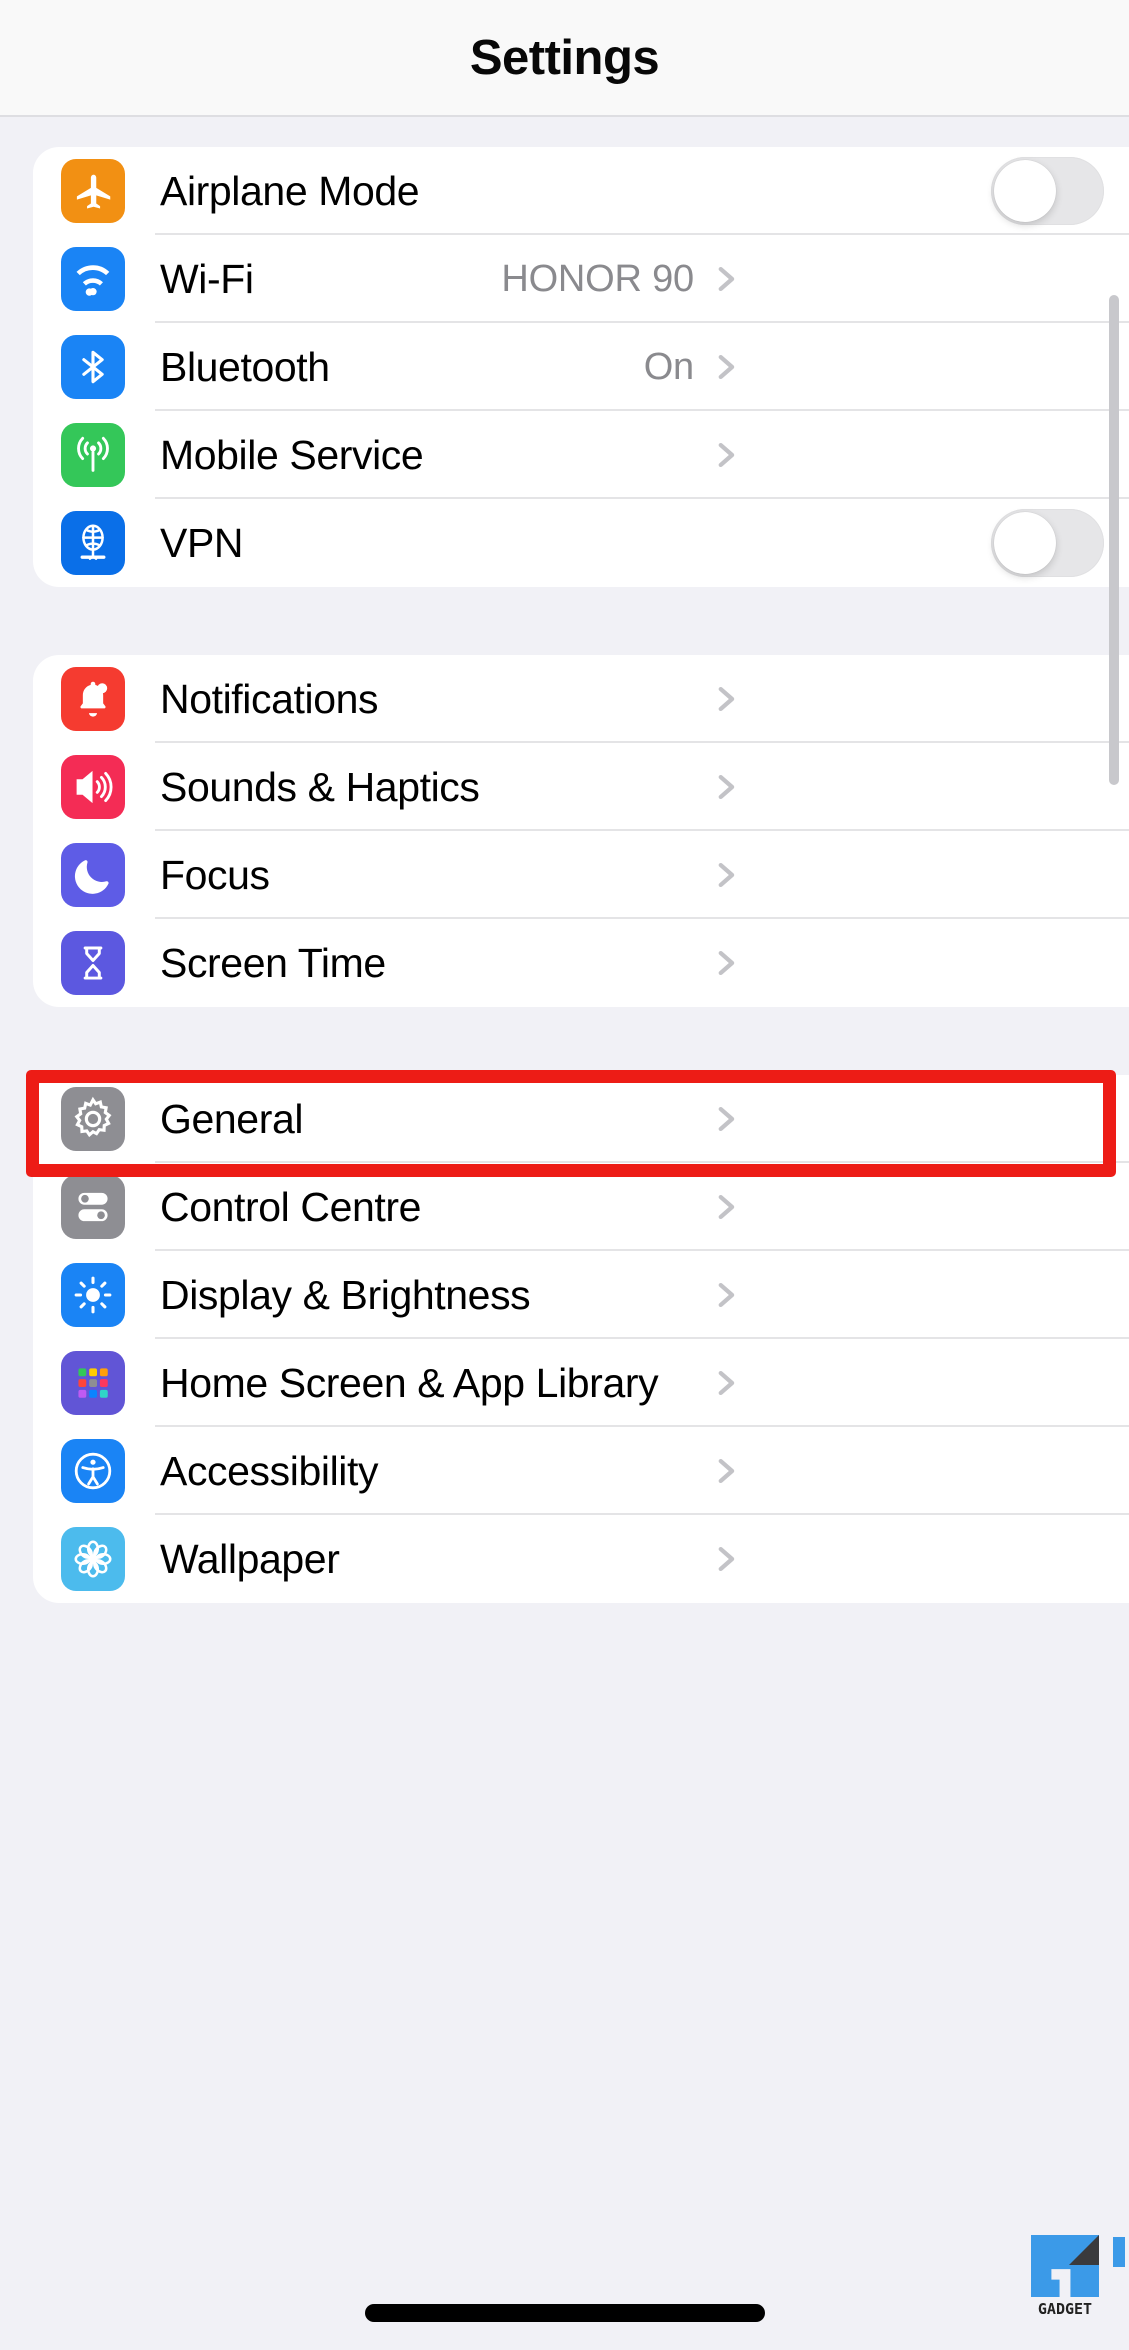 Image resolution: width=1129 pixels, height=2350 pixels. I want to click on app-grid-icon, so click(93, 1383).